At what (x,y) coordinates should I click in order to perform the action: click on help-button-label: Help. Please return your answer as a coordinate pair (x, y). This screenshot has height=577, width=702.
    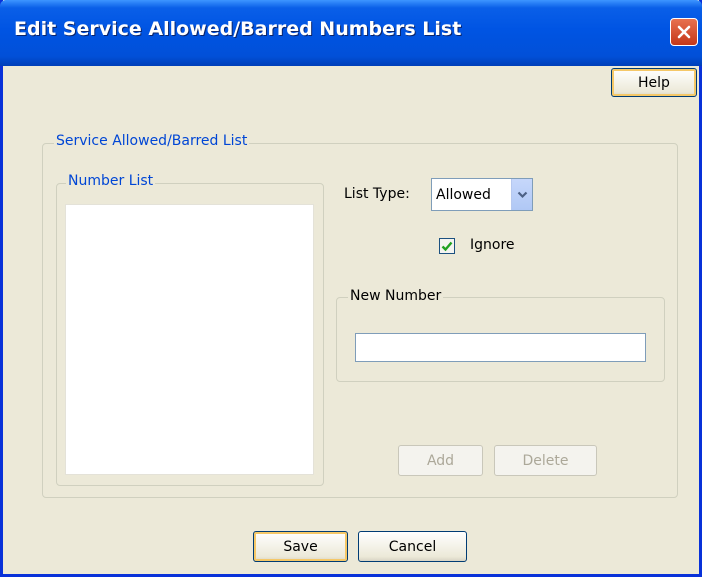
    Looking at the image, I should click on (654, 82).